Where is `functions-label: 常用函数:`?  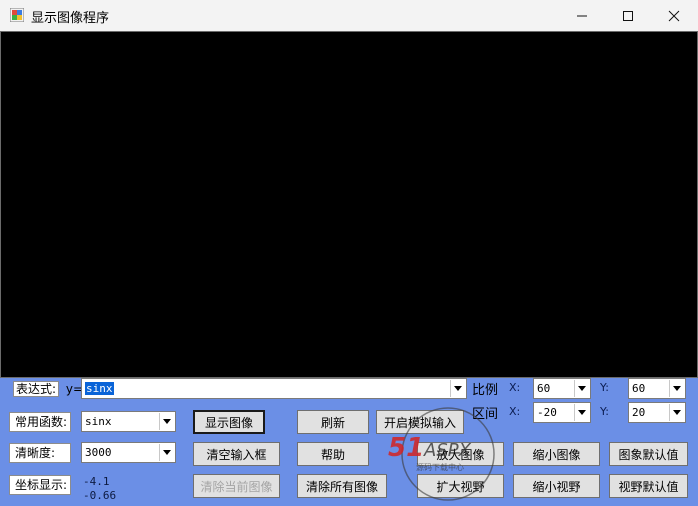 functions-label: 常用函数: is located at coordinates (40, 422).